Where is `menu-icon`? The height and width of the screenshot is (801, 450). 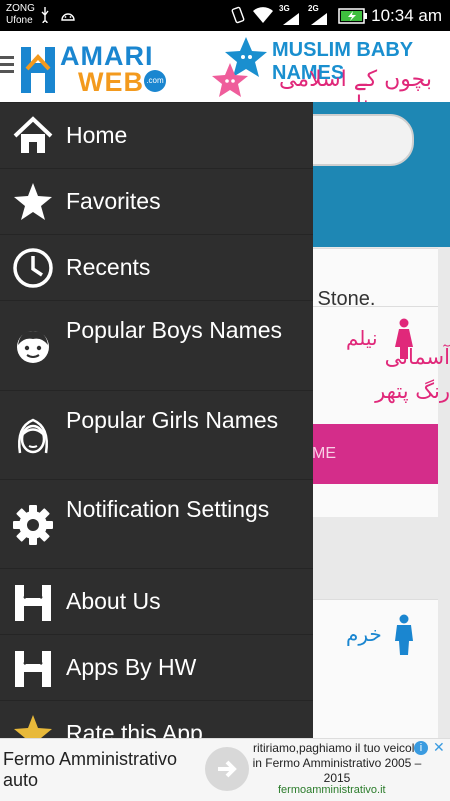
menu-icon is located at coordinates (7, 66).